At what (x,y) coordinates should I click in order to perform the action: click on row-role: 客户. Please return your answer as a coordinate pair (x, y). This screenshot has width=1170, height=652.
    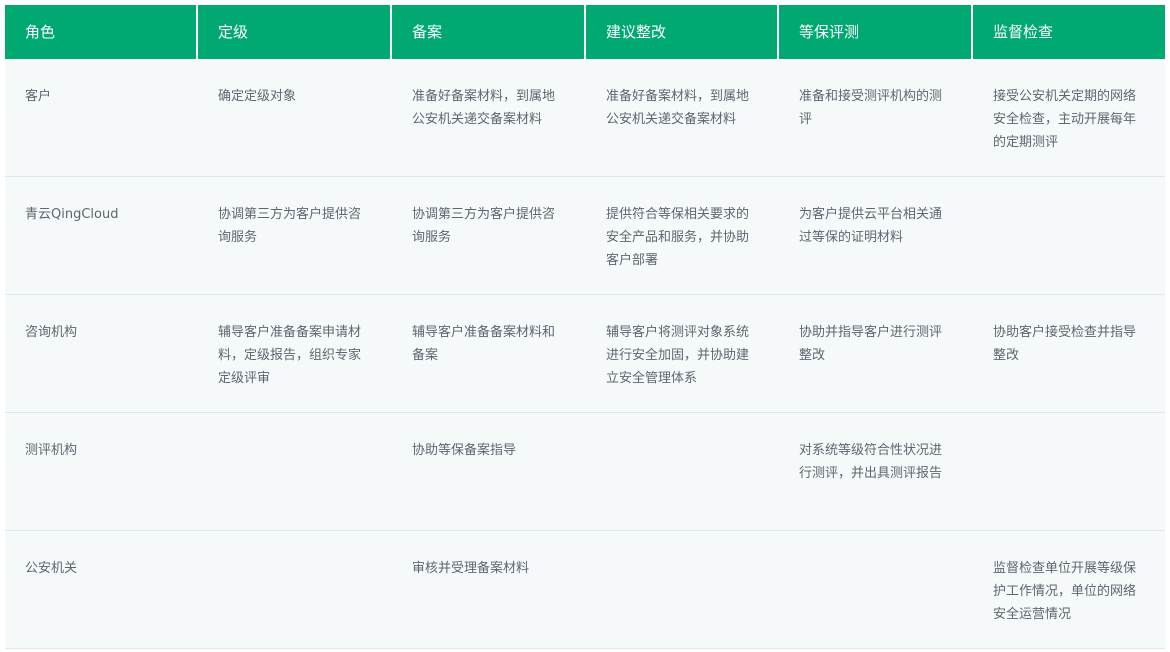
    Looking at the image, I should click on (38, 96).